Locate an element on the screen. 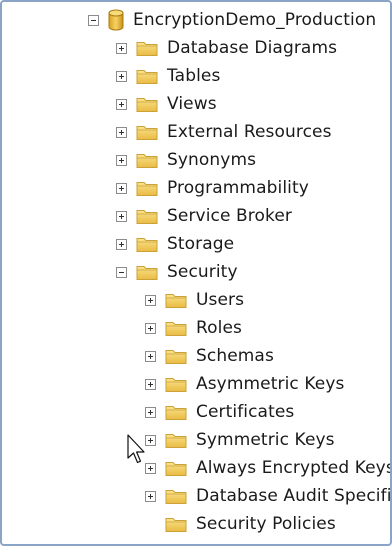  tree-node-always-encrypted-keys: Always Encrypted Keys is located at coordinates (268, 468).